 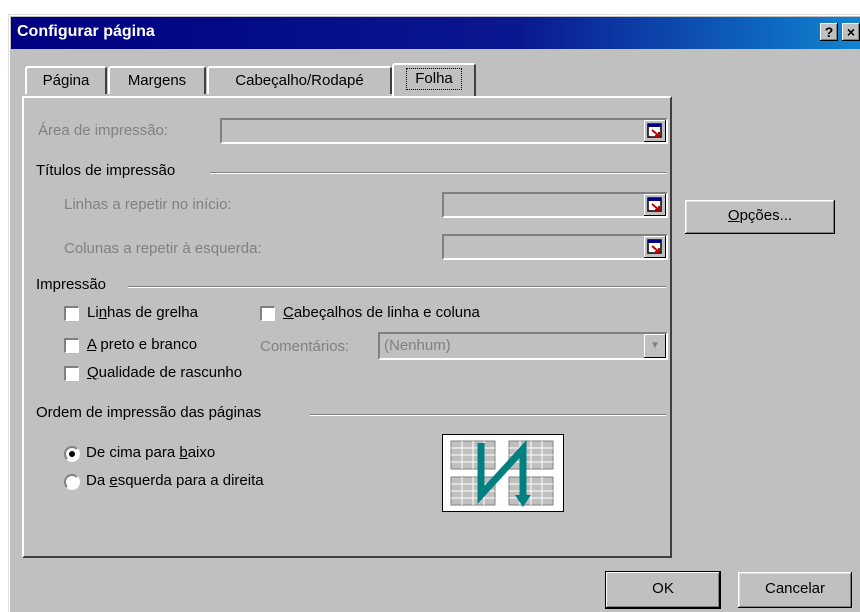 I want to click on black-white-label: A preto e branco, so click(x=142, y=344).